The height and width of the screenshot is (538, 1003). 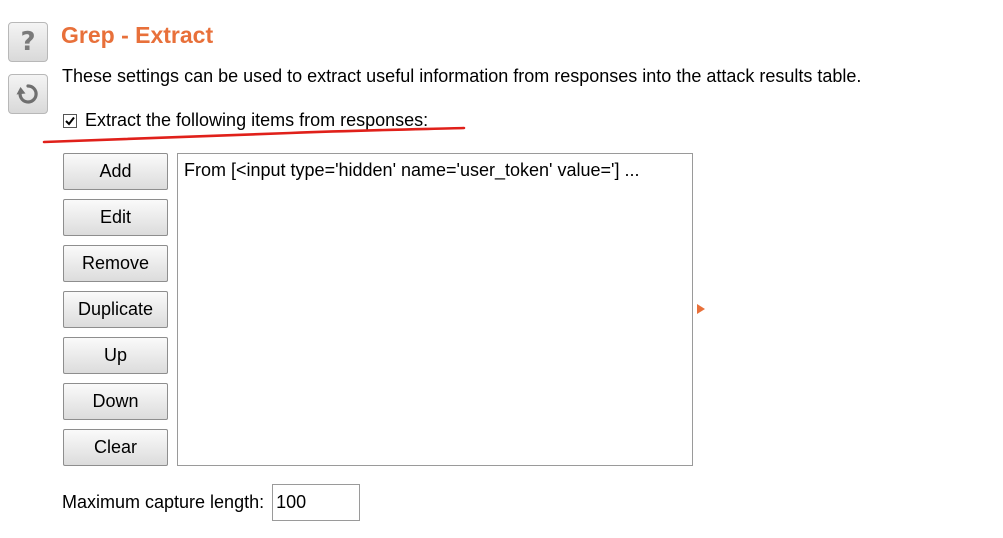 What do you see at coordinates (115, 217) in the screenshot?
I see `edit-button: Edit` at bounding box center [115, 217].